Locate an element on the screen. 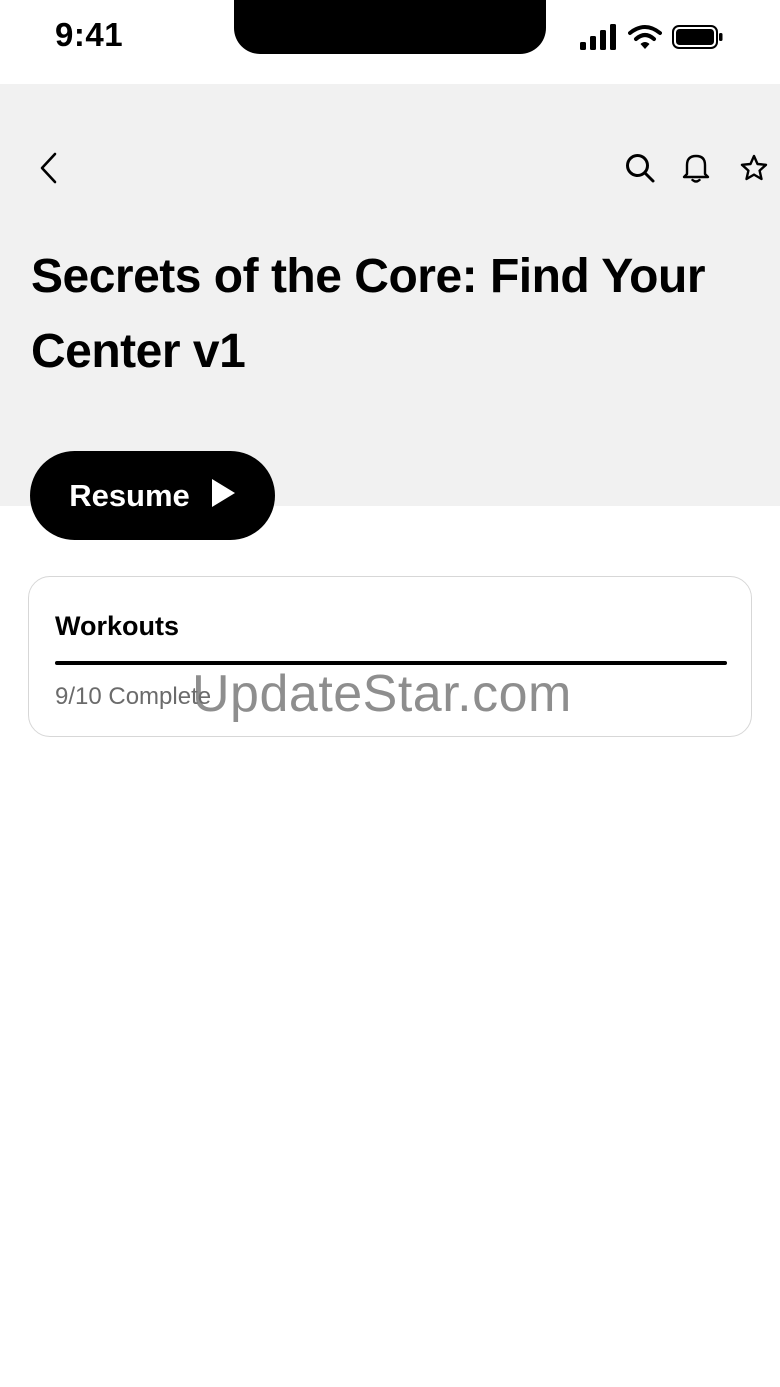  resume-label: Resume is located at coordinates (129, 495).